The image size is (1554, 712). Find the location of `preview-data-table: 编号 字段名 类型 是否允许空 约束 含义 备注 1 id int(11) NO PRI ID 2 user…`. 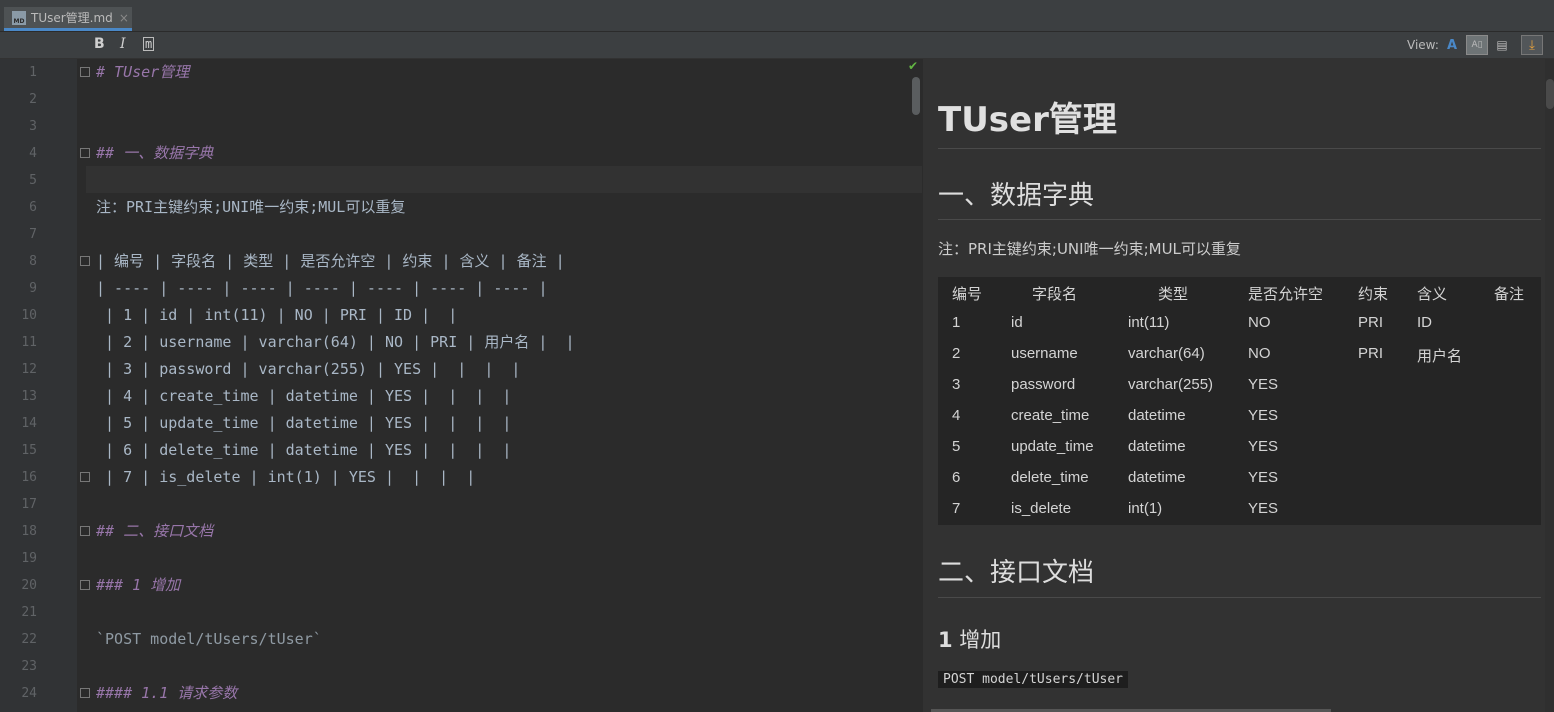

preview-data-table: 编号 字段名 类型 是否允许空 约束 含义 备注 1 id int(11) NO PRI ID 2 user… is located at coordinates (1239, 401).